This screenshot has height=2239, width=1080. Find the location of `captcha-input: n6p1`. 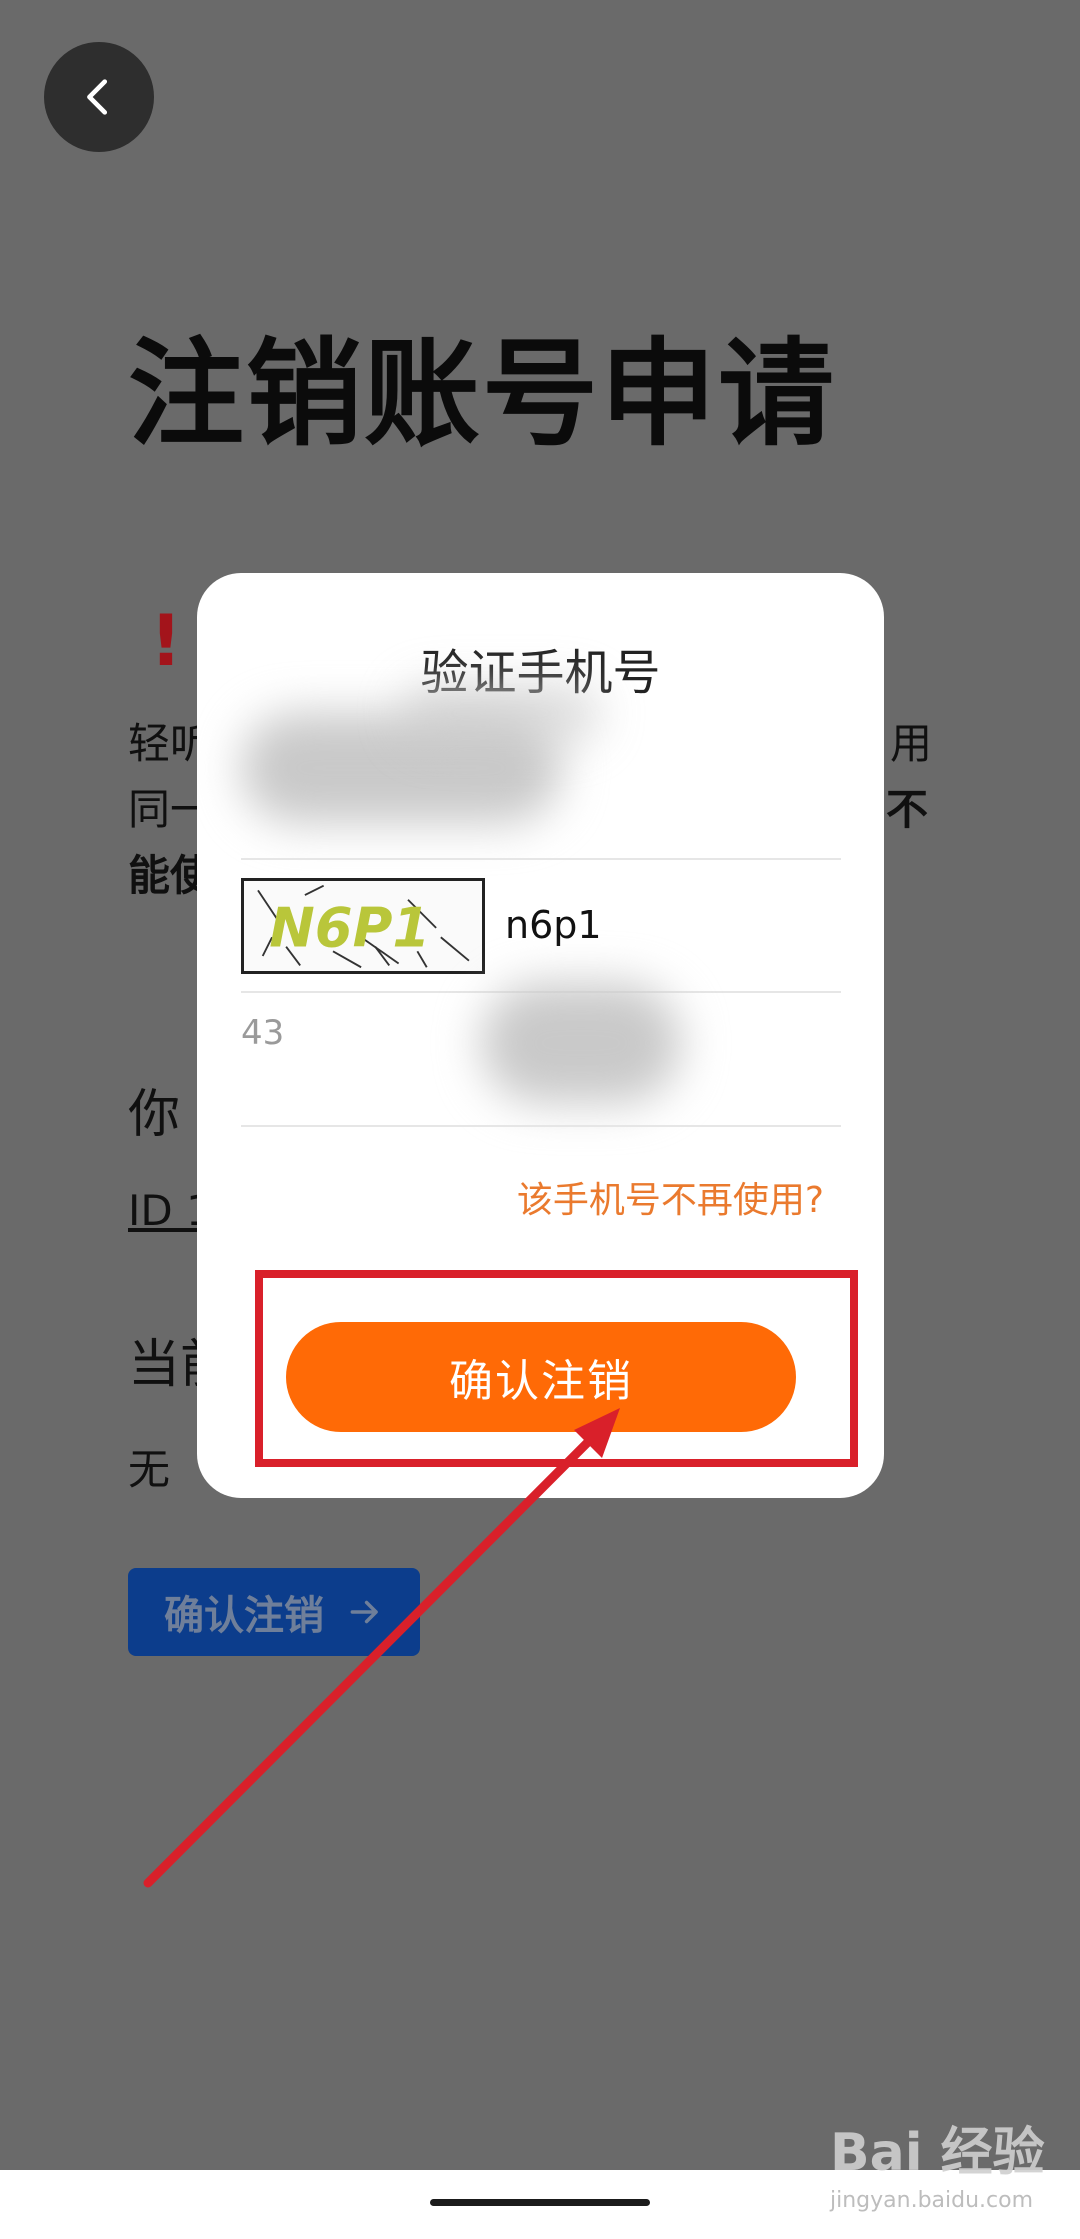

captcha-input: n6p1 is located at coordinates (553, 925).